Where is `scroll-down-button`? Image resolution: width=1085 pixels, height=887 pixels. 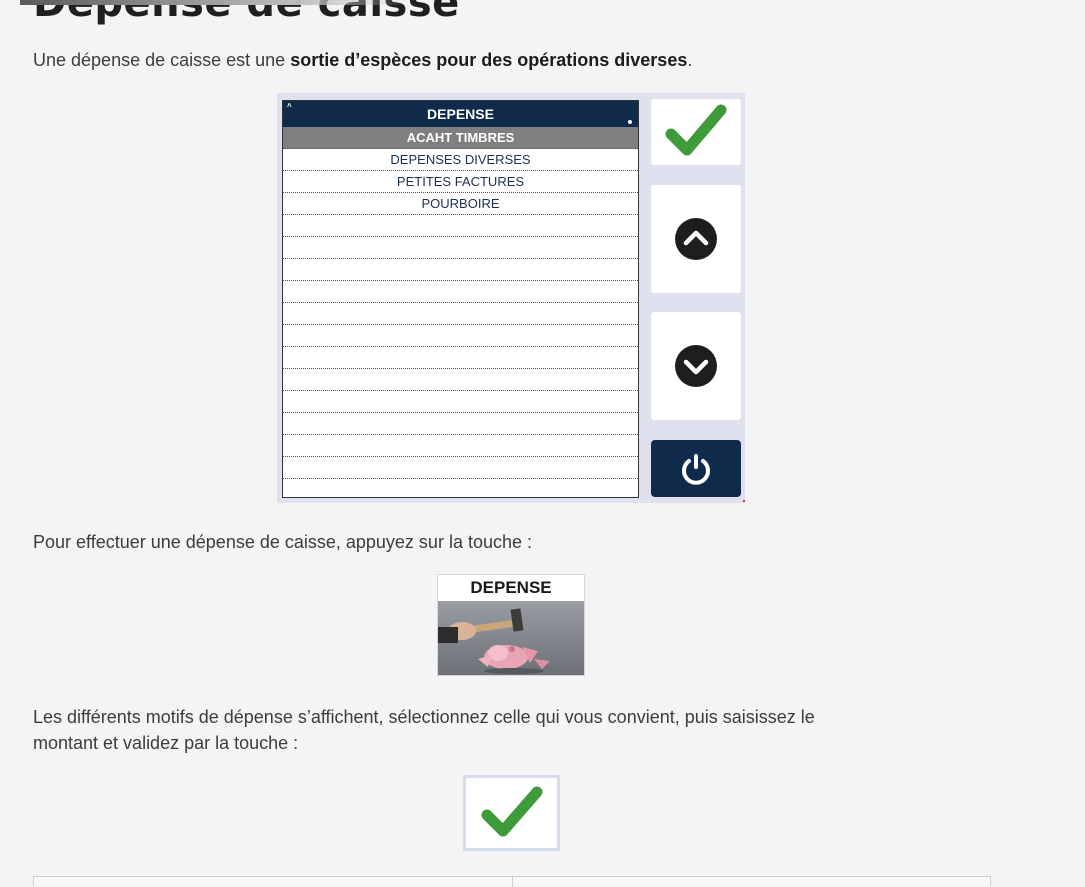 scroll-down-button is located at coordinates (696, 366).